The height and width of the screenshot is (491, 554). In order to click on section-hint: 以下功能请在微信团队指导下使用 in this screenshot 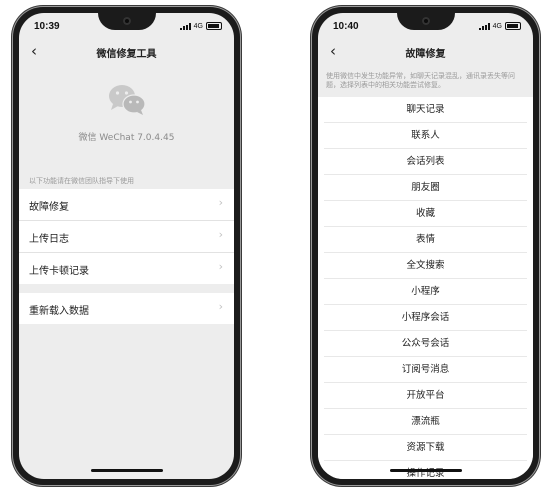, I will do `click(81, 181)`.